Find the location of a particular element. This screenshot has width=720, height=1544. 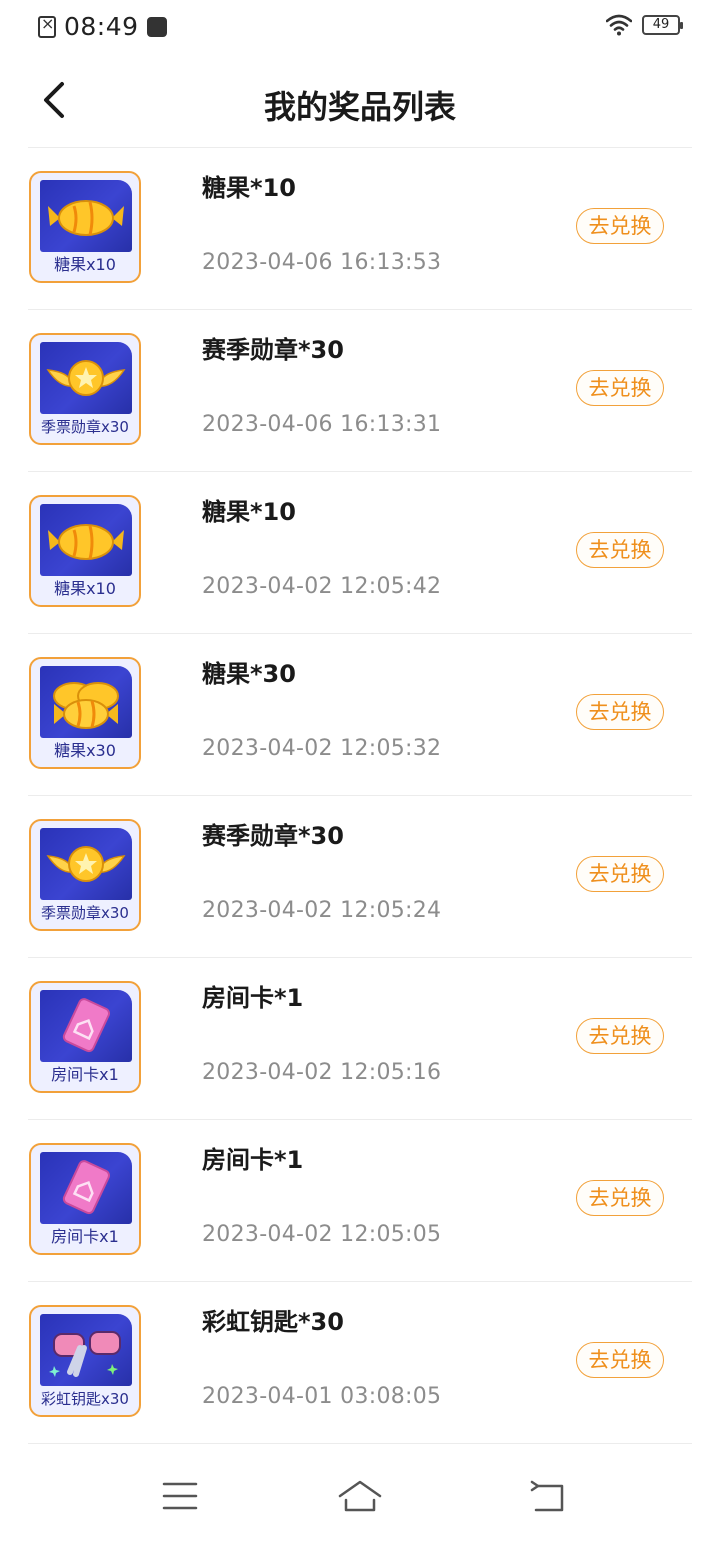

prize-item: 彩虹钥匙x30 彩虹钥匙*30 2023-04-01 03:08:05 去兑换 is located at coordinates (360, 1363).